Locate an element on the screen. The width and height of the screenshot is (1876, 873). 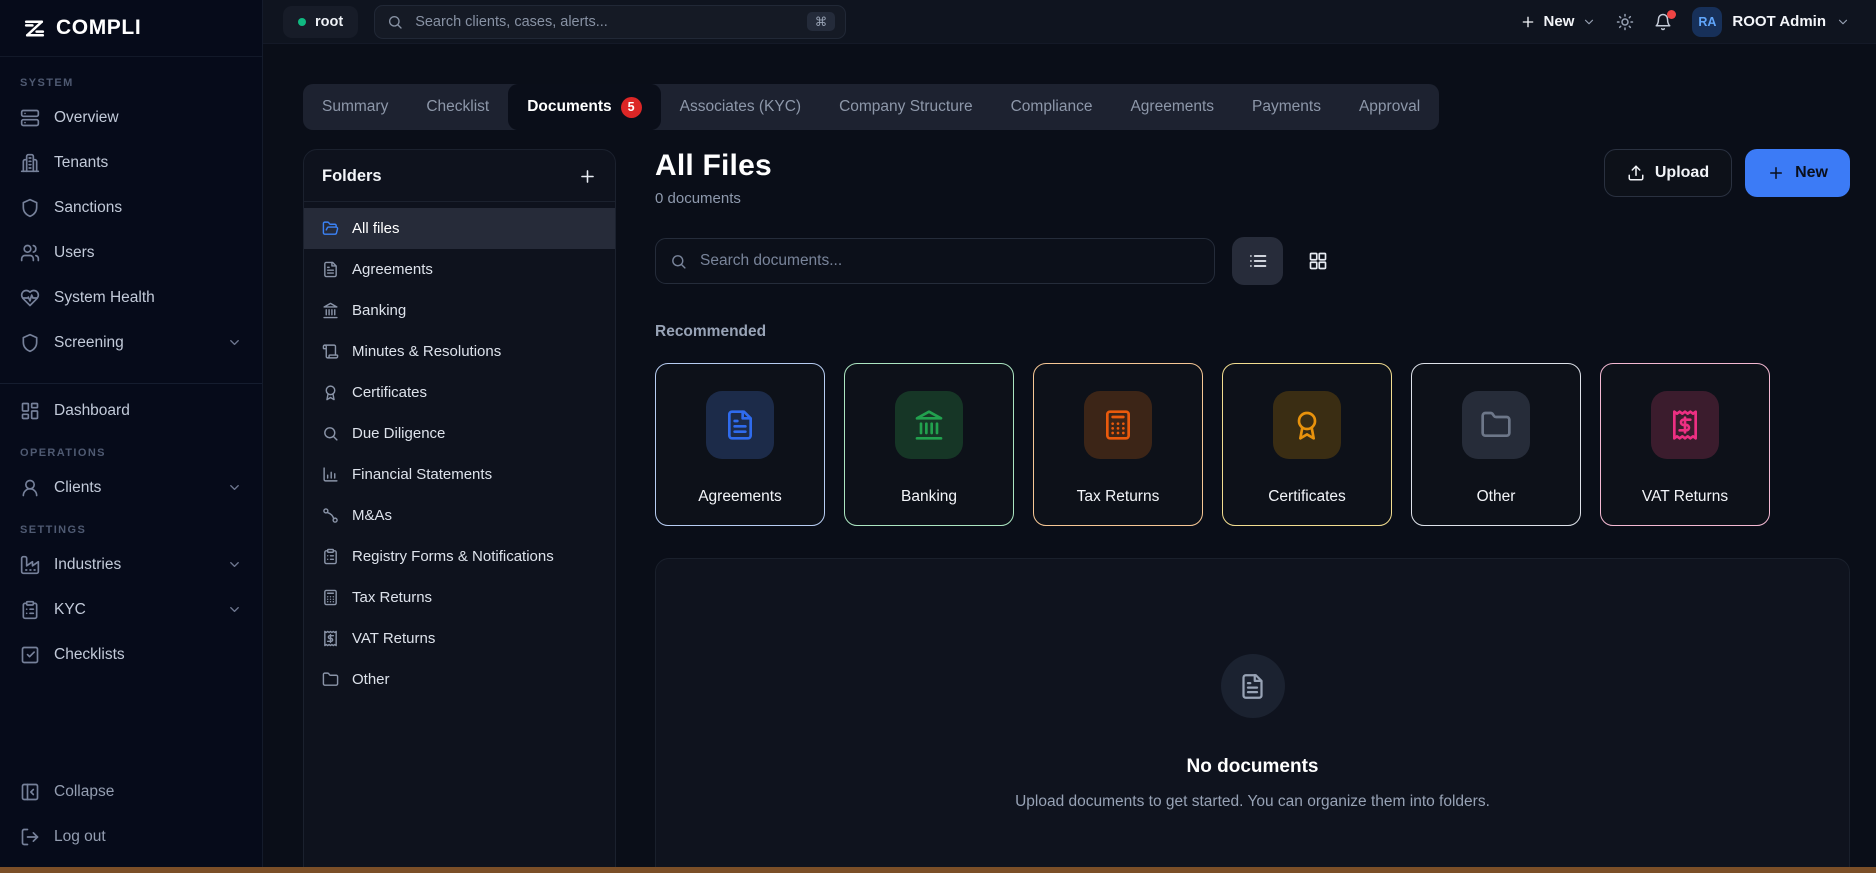
tab-label: Summary is located at coordinates (355, 106).